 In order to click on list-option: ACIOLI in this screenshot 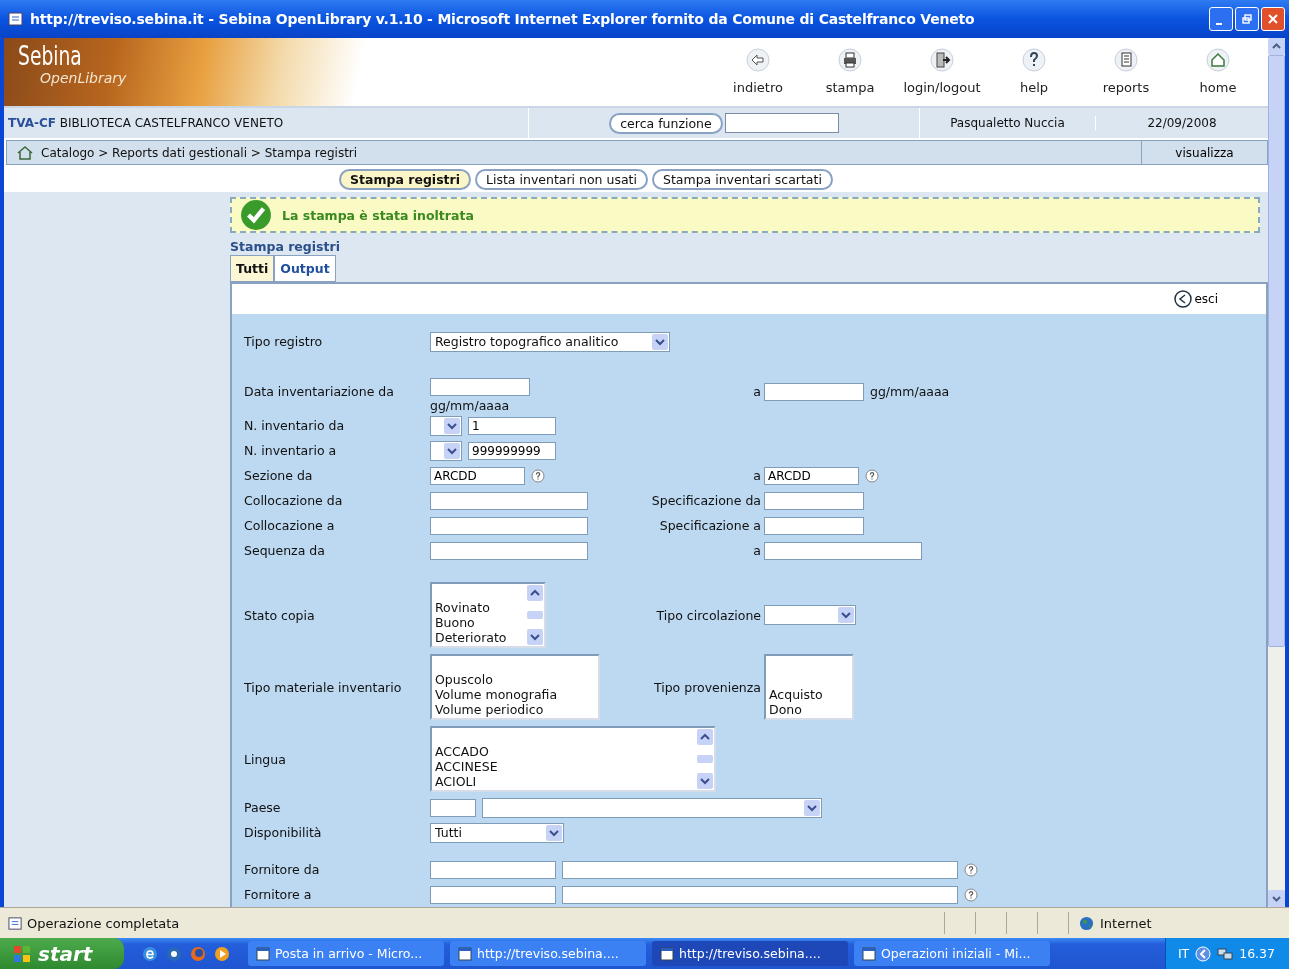, I will do `click(565, 781)`.